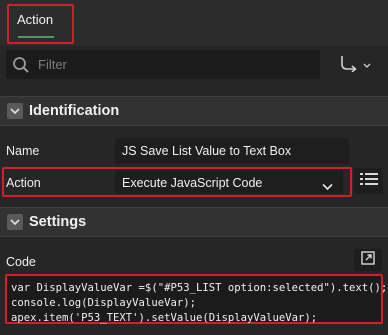 The height and width of the screenshot is (335, 388). What do you see at coordinates (21, 67) in the screenshot?
I see `search-icon` at bounding box center [21, 67].